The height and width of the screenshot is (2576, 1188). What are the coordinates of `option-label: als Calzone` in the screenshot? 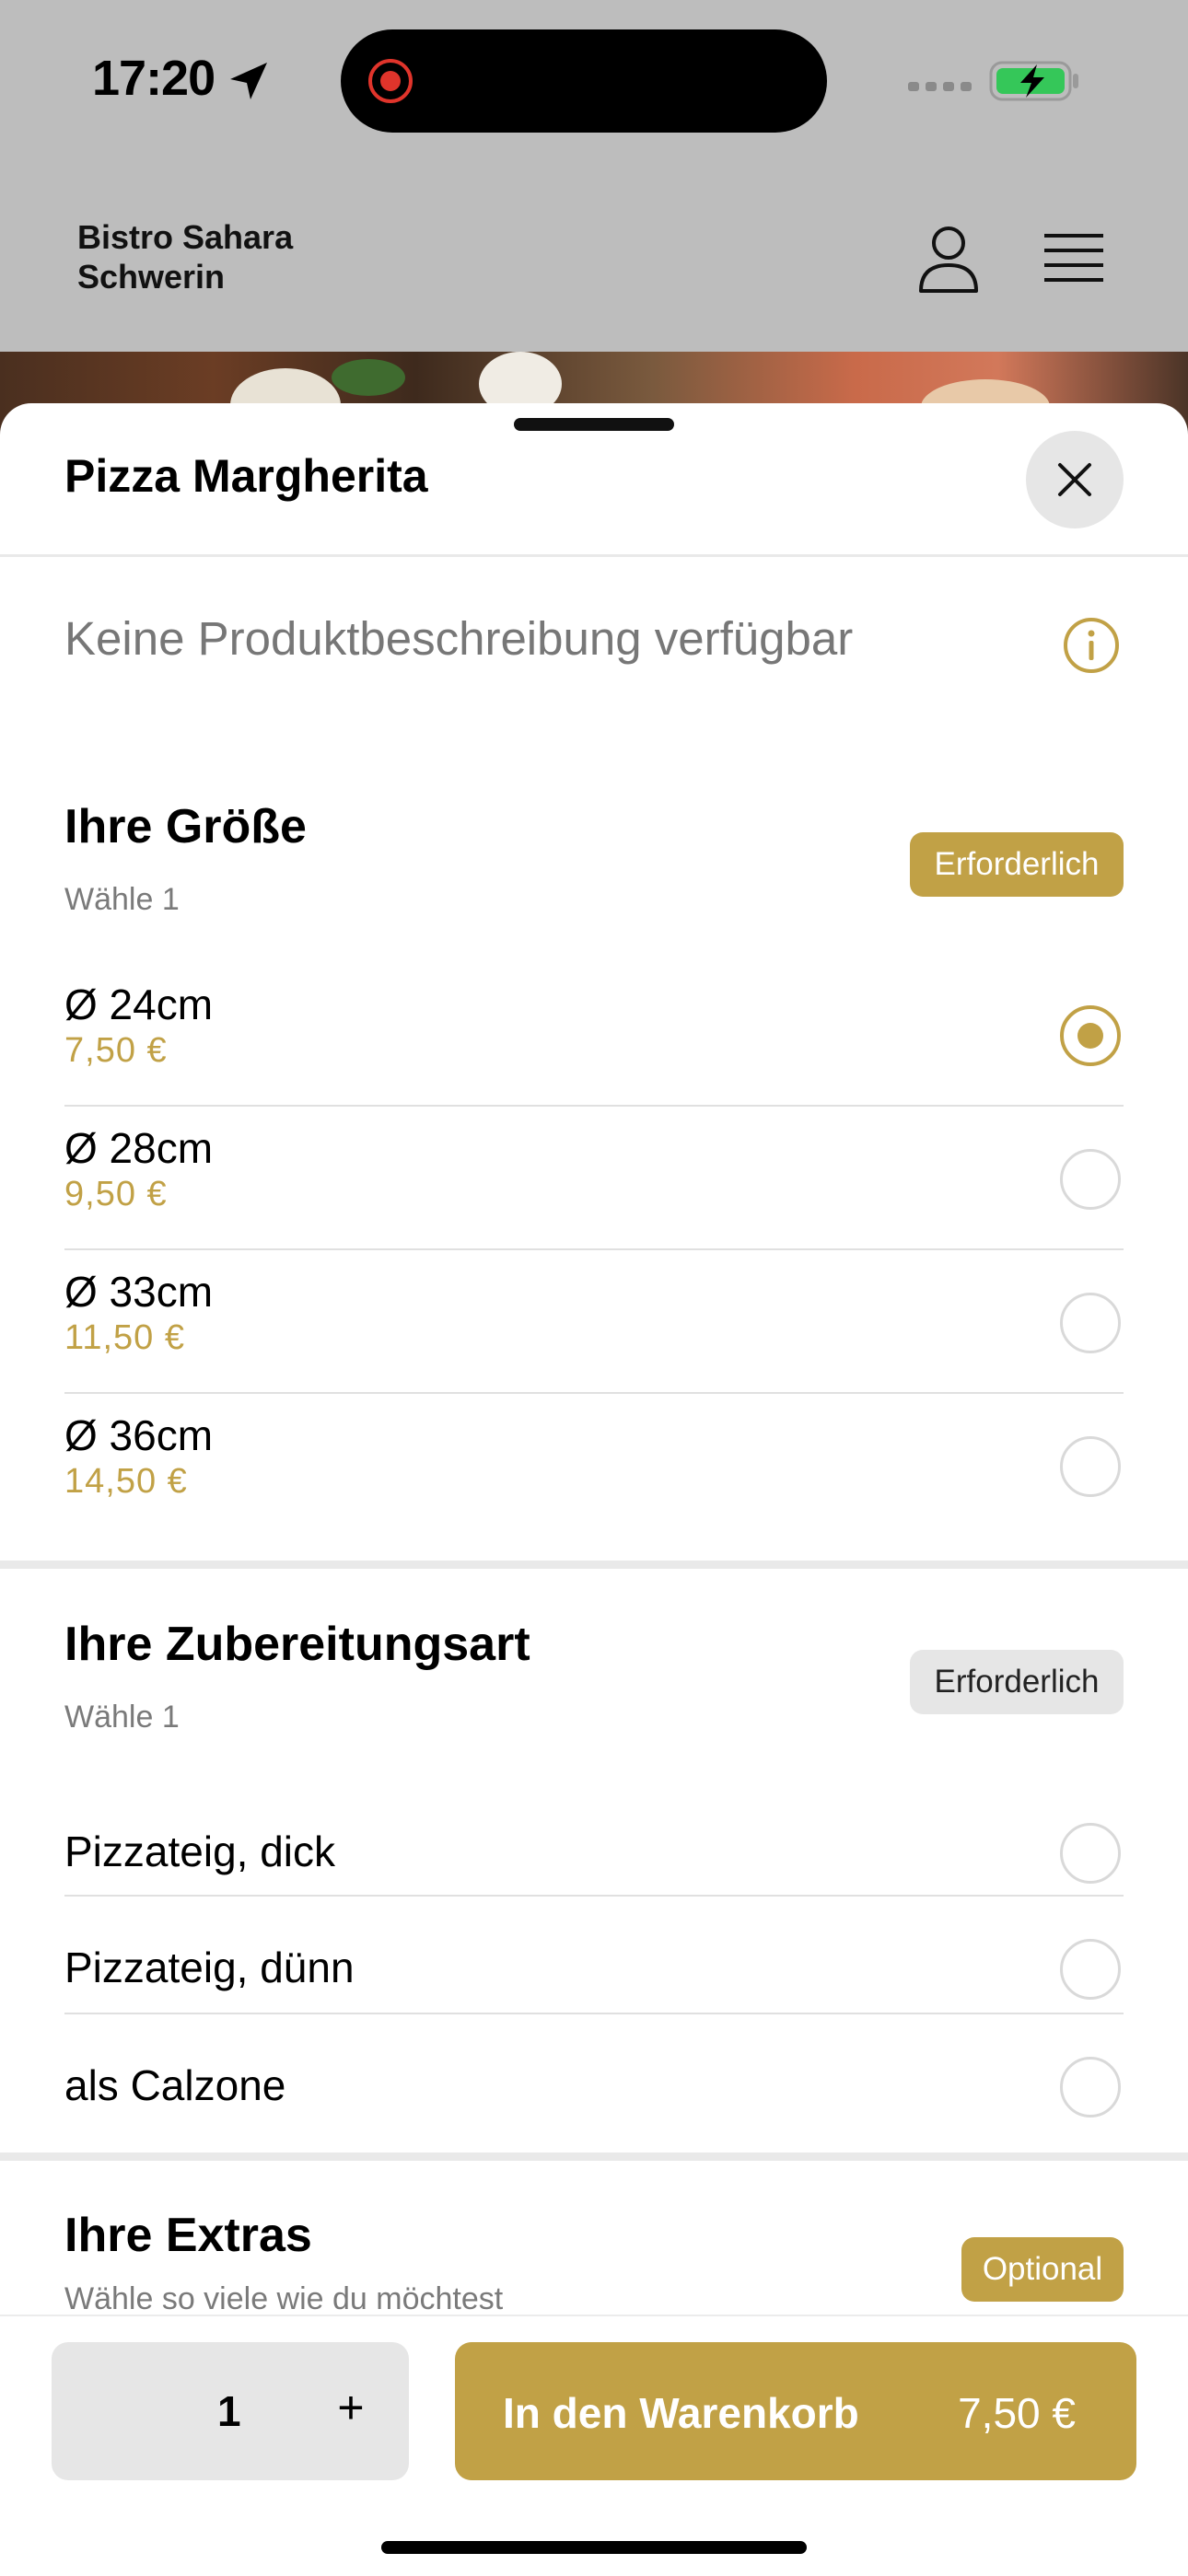 It's located at (175, 2085).